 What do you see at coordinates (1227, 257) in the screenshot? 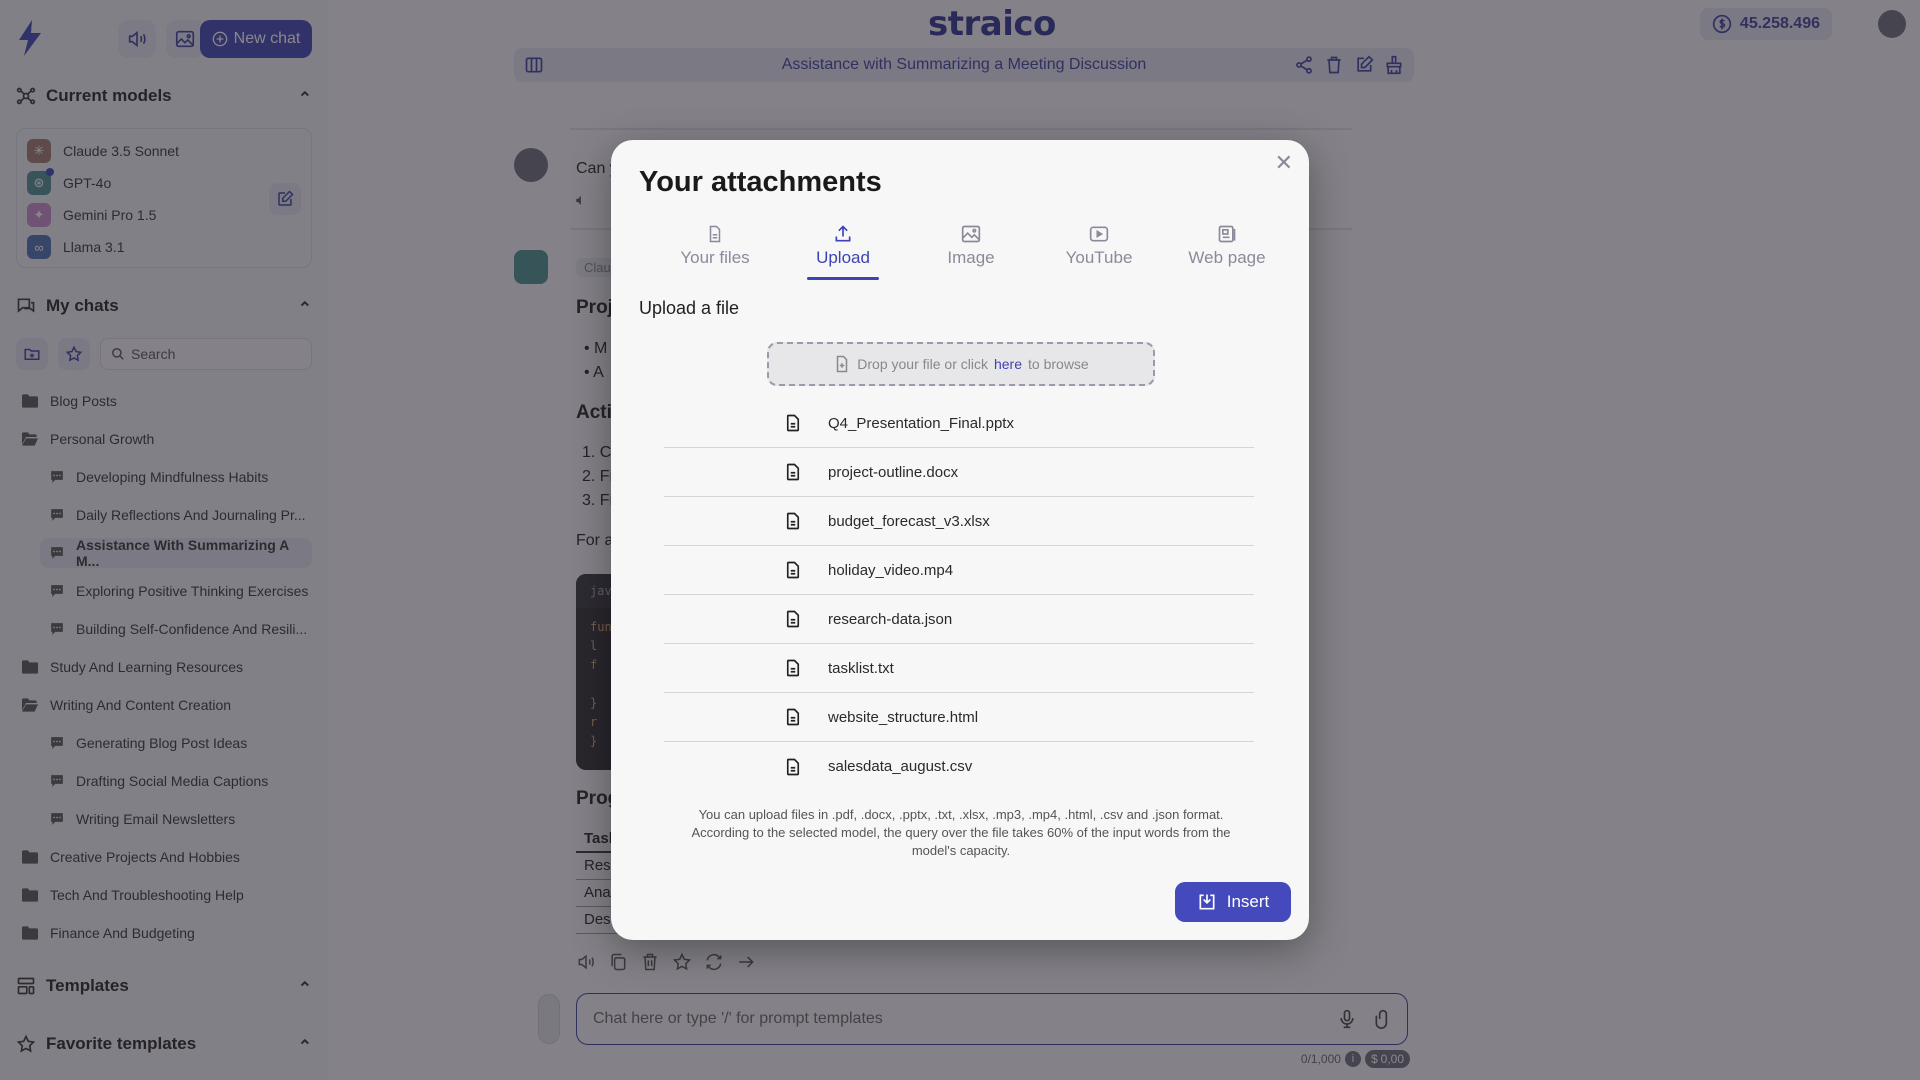
I see `tab-label: Web page` at bounding box center [1227, 257].